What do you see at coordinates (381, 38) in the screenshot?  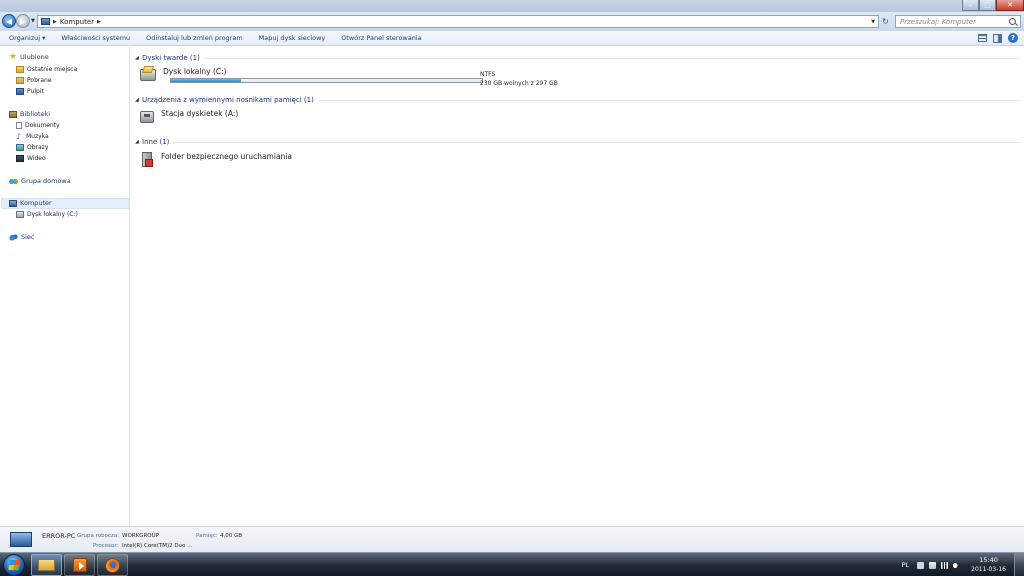 I see `open-control-panel-button: Otwórz Panel sterowania` at bounding box center [381, 38].